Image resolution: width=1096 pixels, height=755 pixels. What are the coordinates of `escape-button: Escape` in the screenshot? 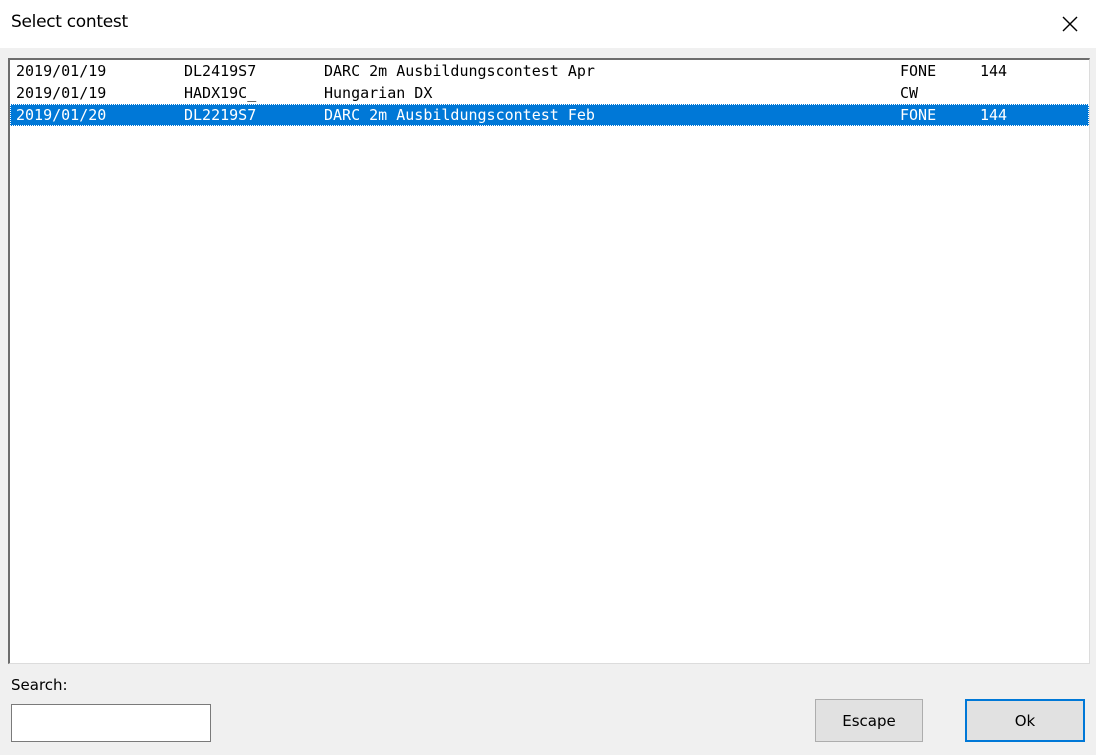 It's located at (869, 720).